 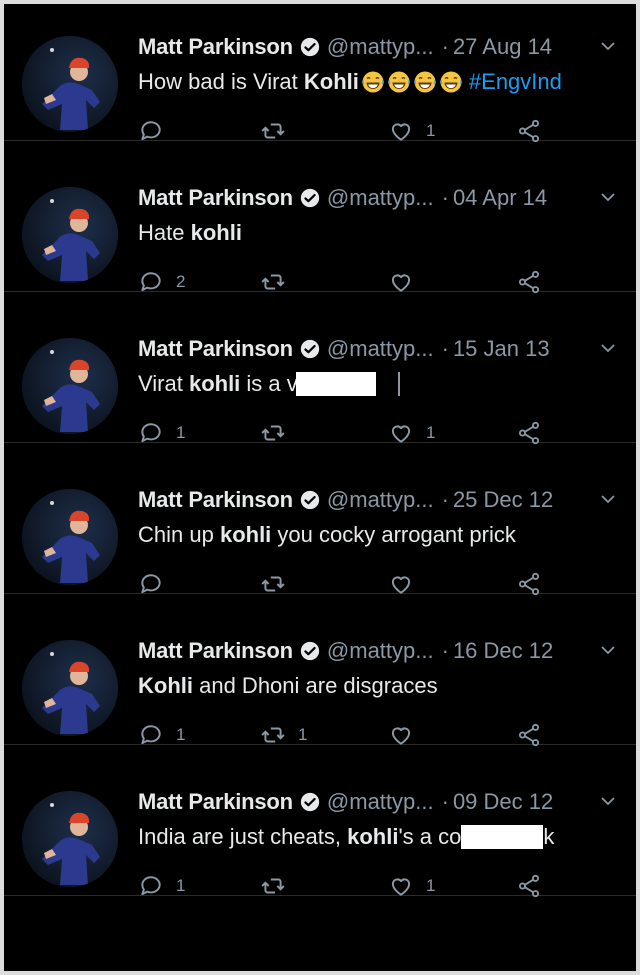 What do you see at coordinates (549, 836) in the screenshot?
I see `tweet-text-segment: k` at bounding box center [549, 836].